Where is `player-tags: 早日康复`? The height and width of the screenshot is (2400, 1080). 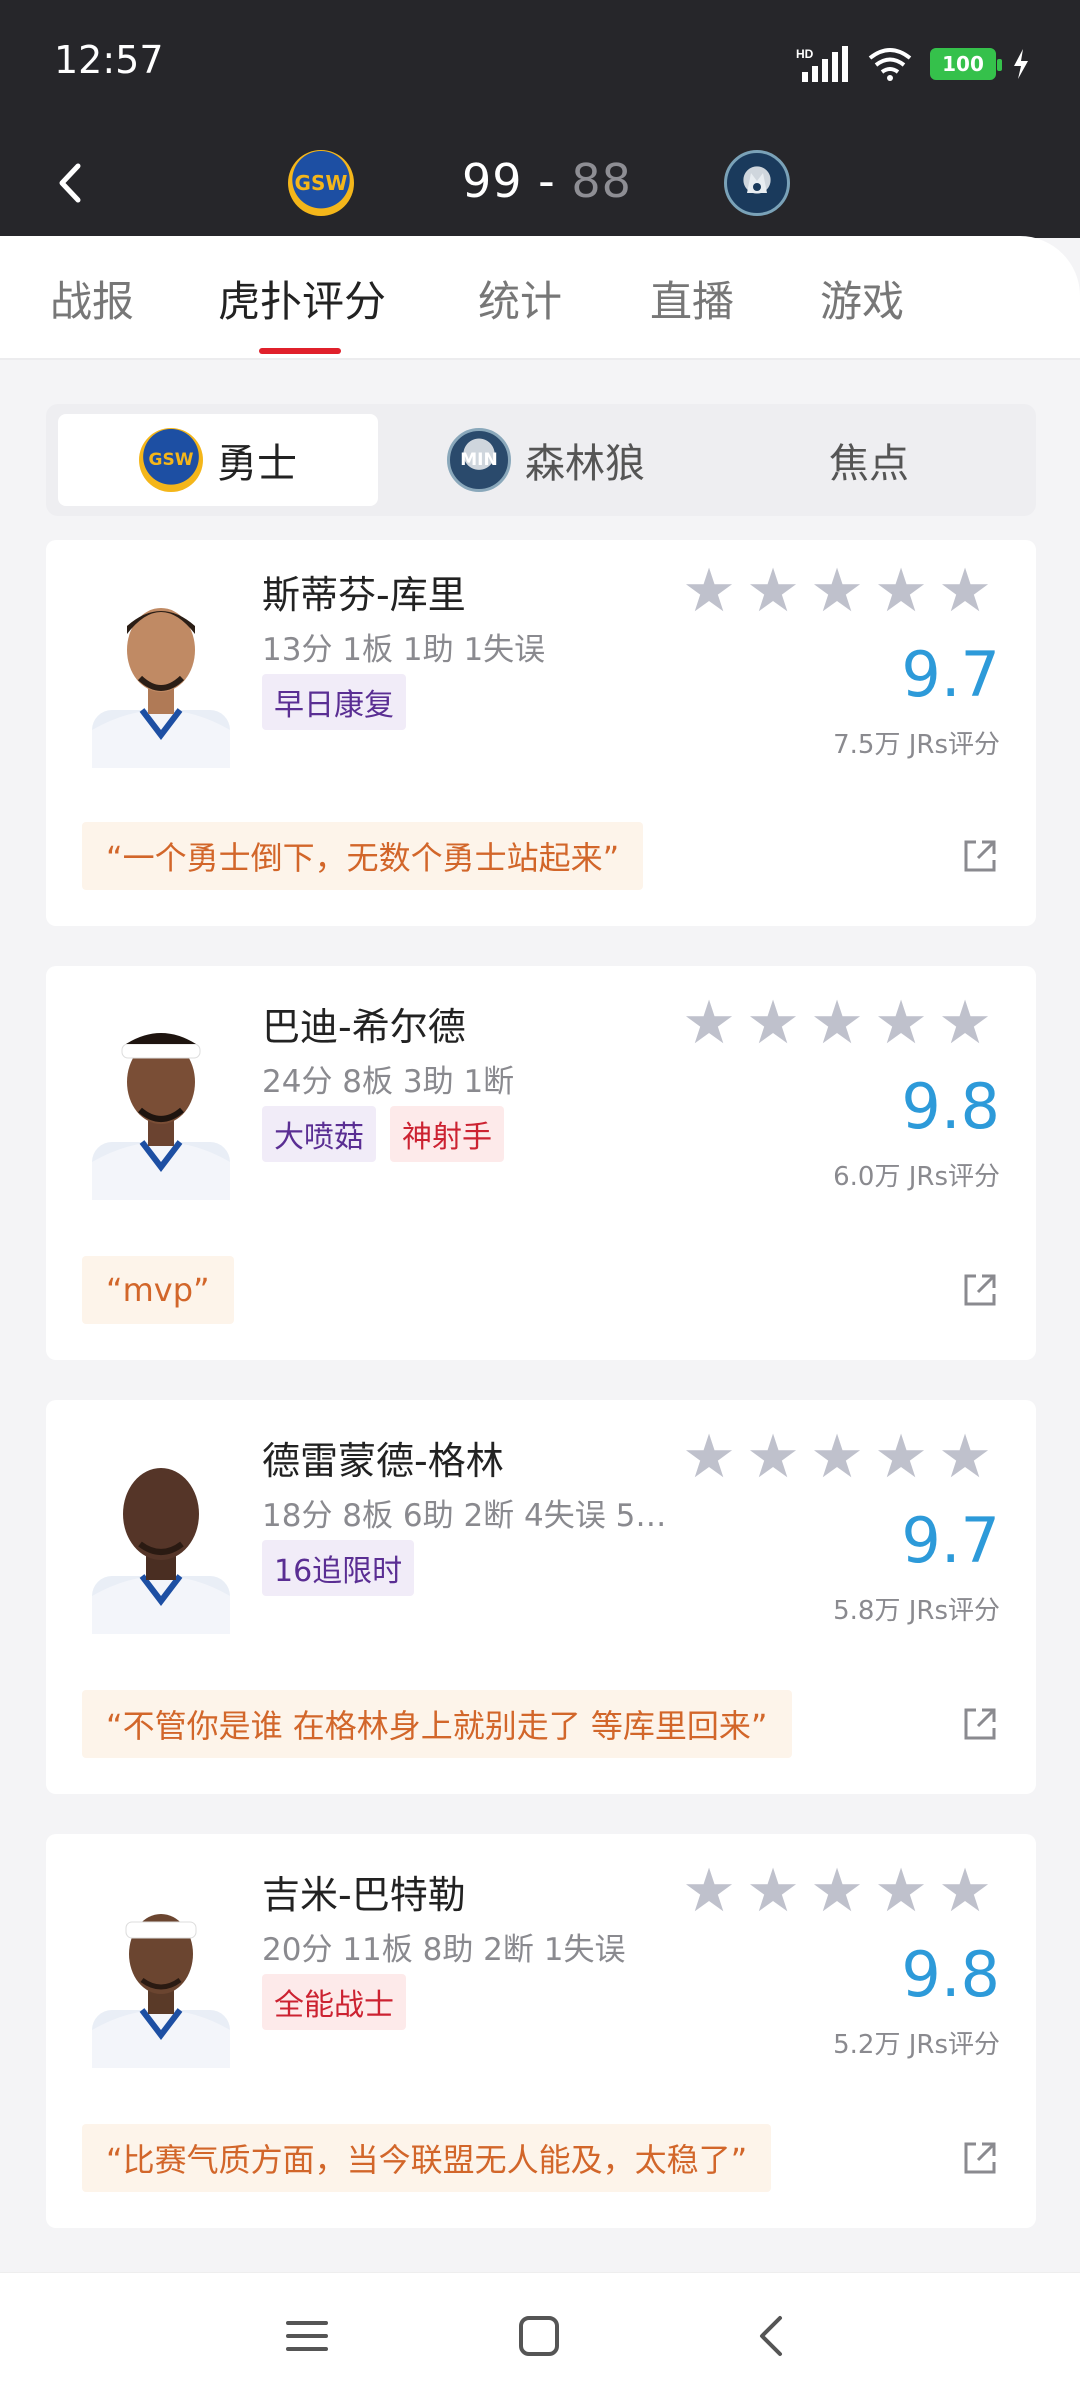
player-tags: 早日康复 is located at coordinates (334, 702).